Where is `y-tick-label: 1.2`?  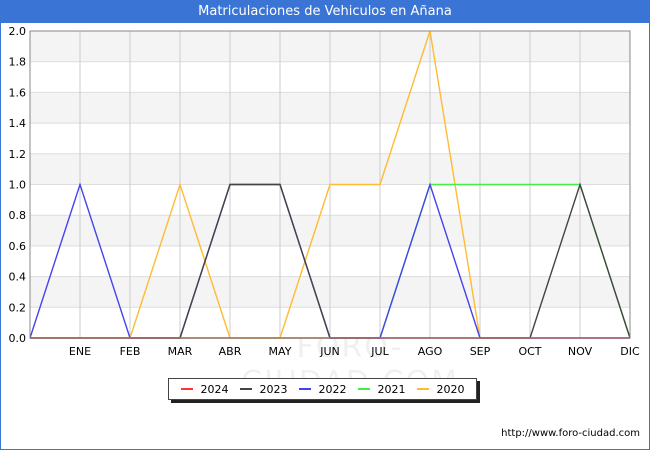 y-tick-label: 1.2 is located at coordinates (18, 154).